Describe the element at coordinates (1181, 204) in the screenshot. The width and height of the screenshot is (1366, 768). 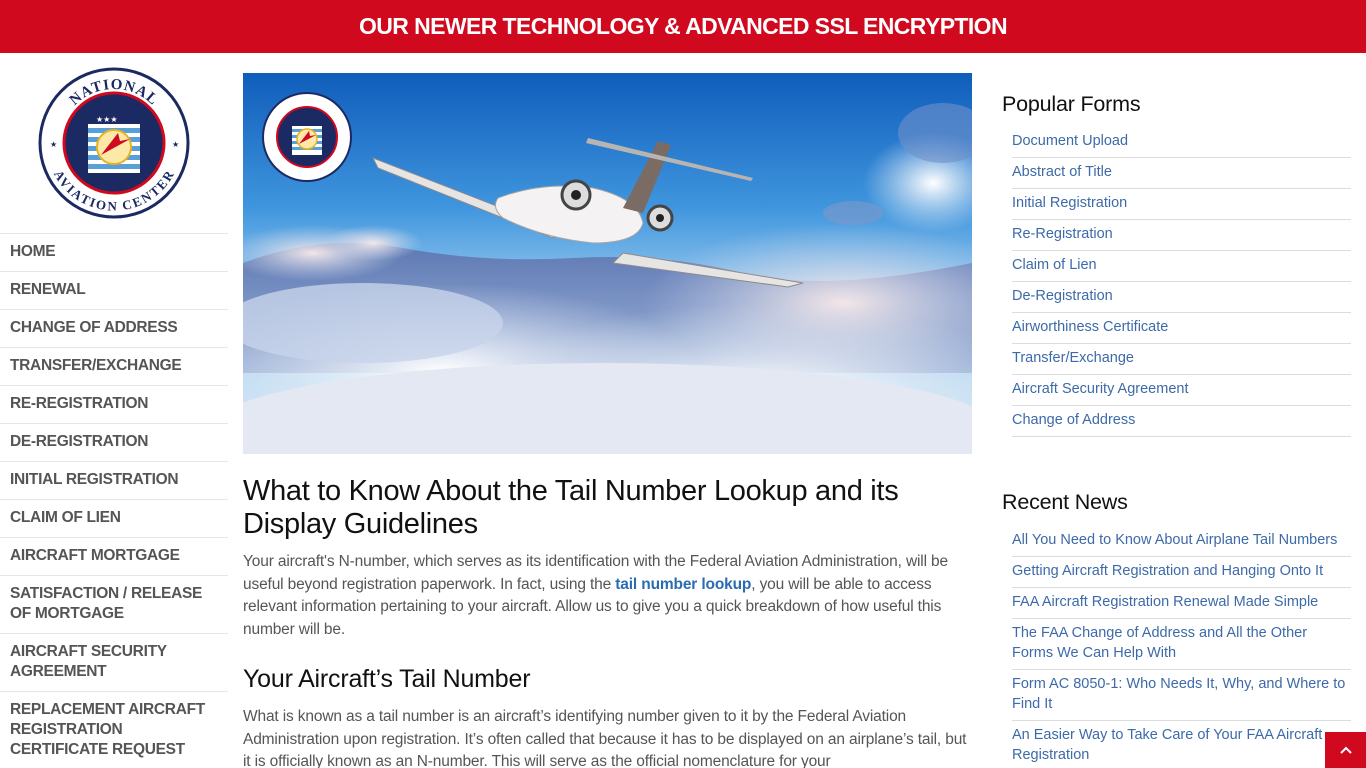
I see `popular-form-link: Initial Registration` at that location.